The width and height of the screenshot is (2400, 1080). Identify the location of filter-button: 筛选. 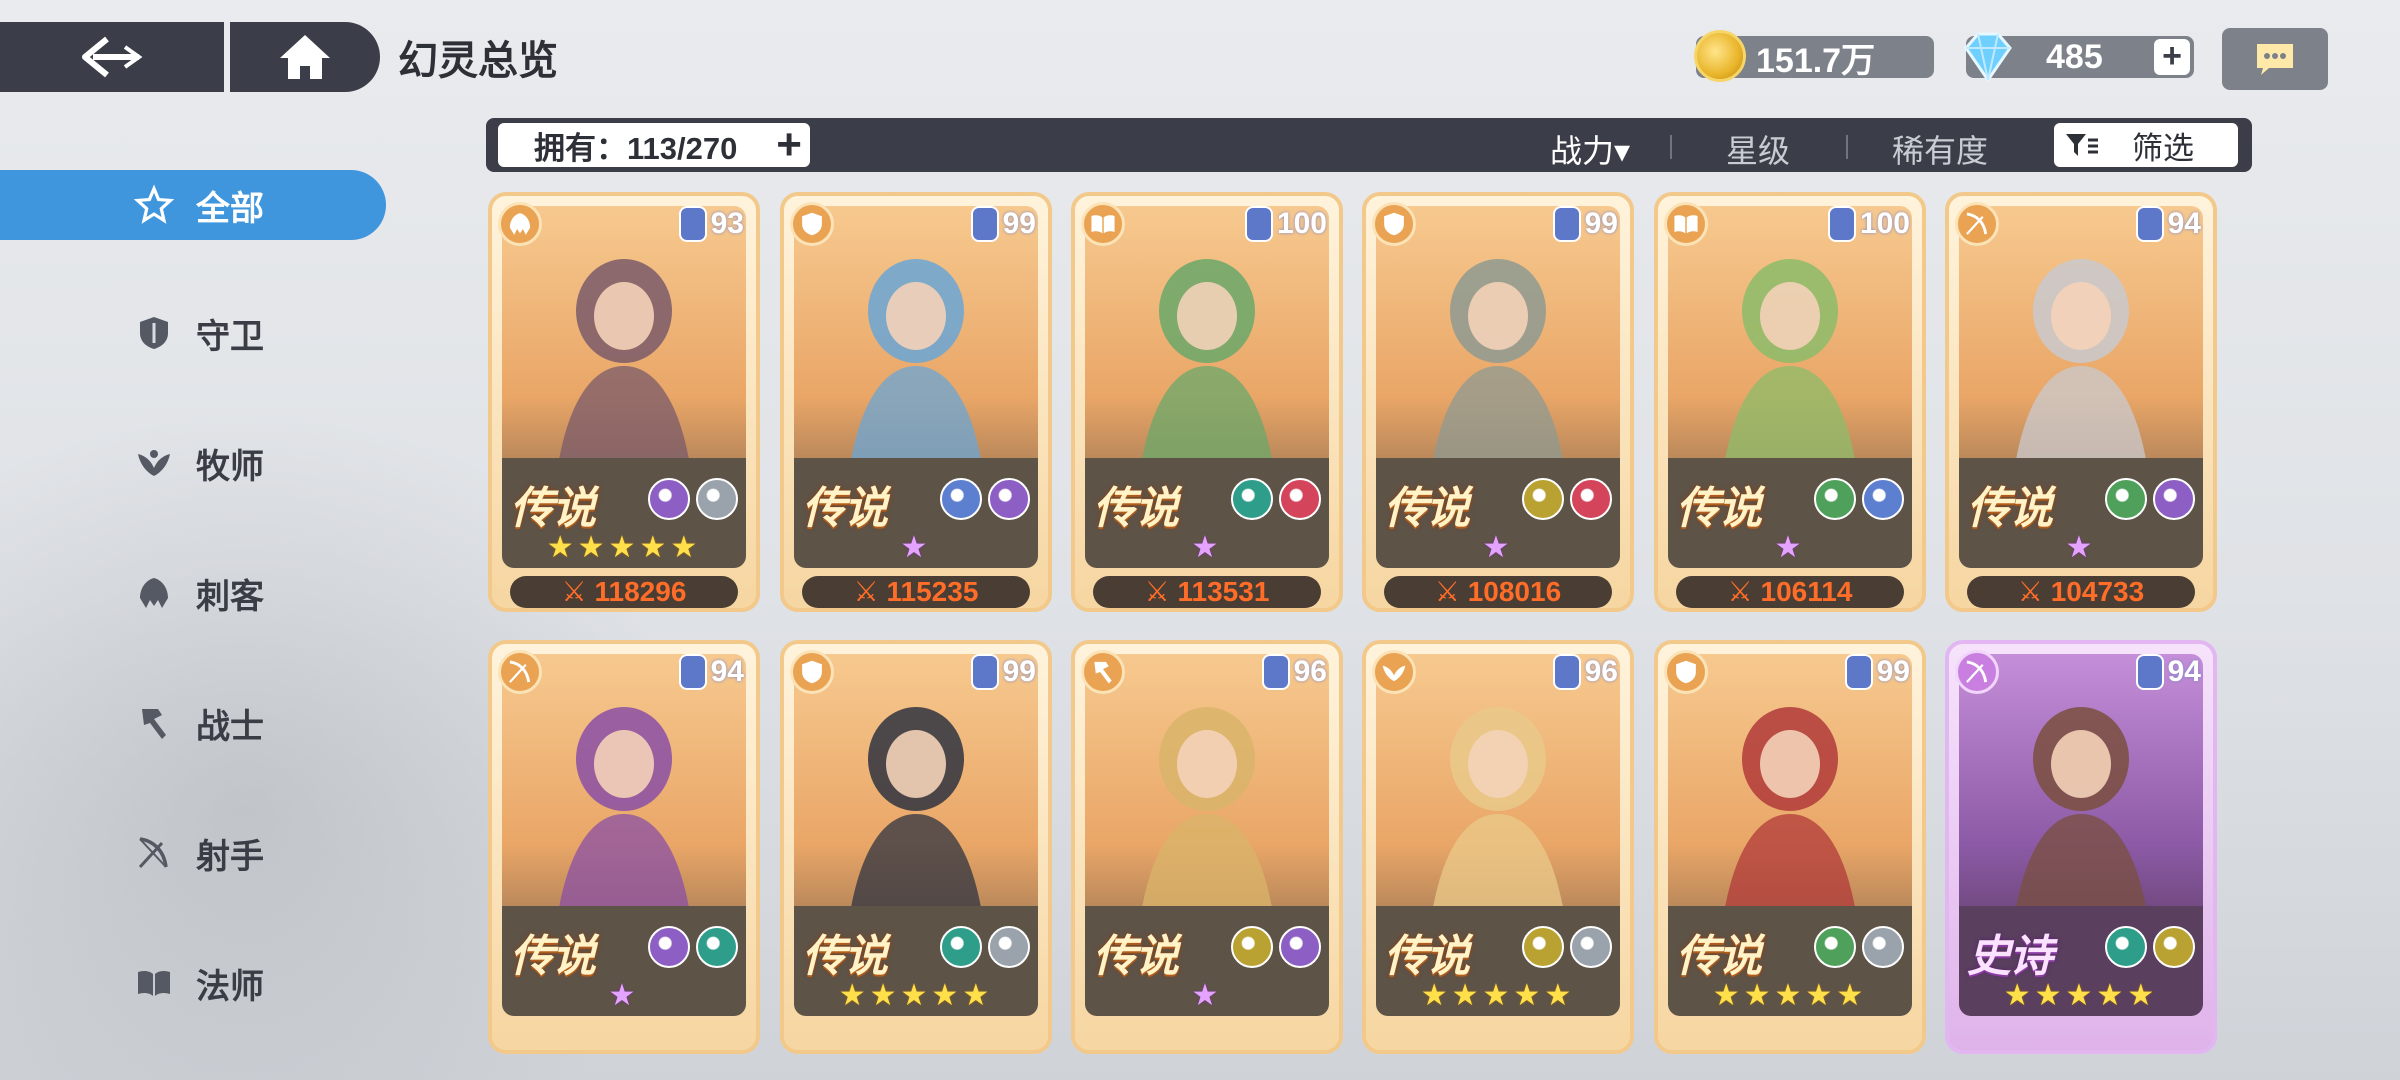
(2146, 145).